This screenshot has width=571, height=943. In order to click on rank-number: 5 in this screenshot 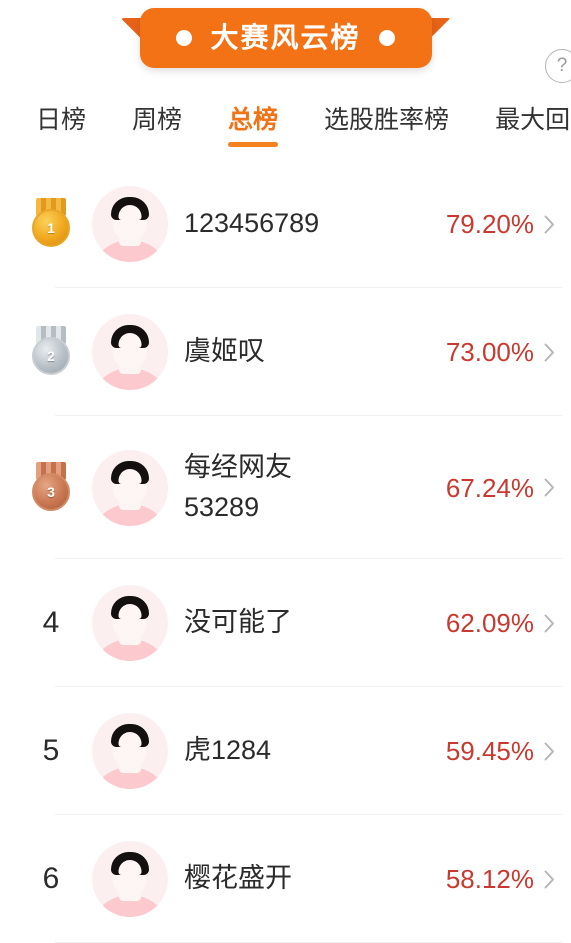, I will do `click(51, 750)`.